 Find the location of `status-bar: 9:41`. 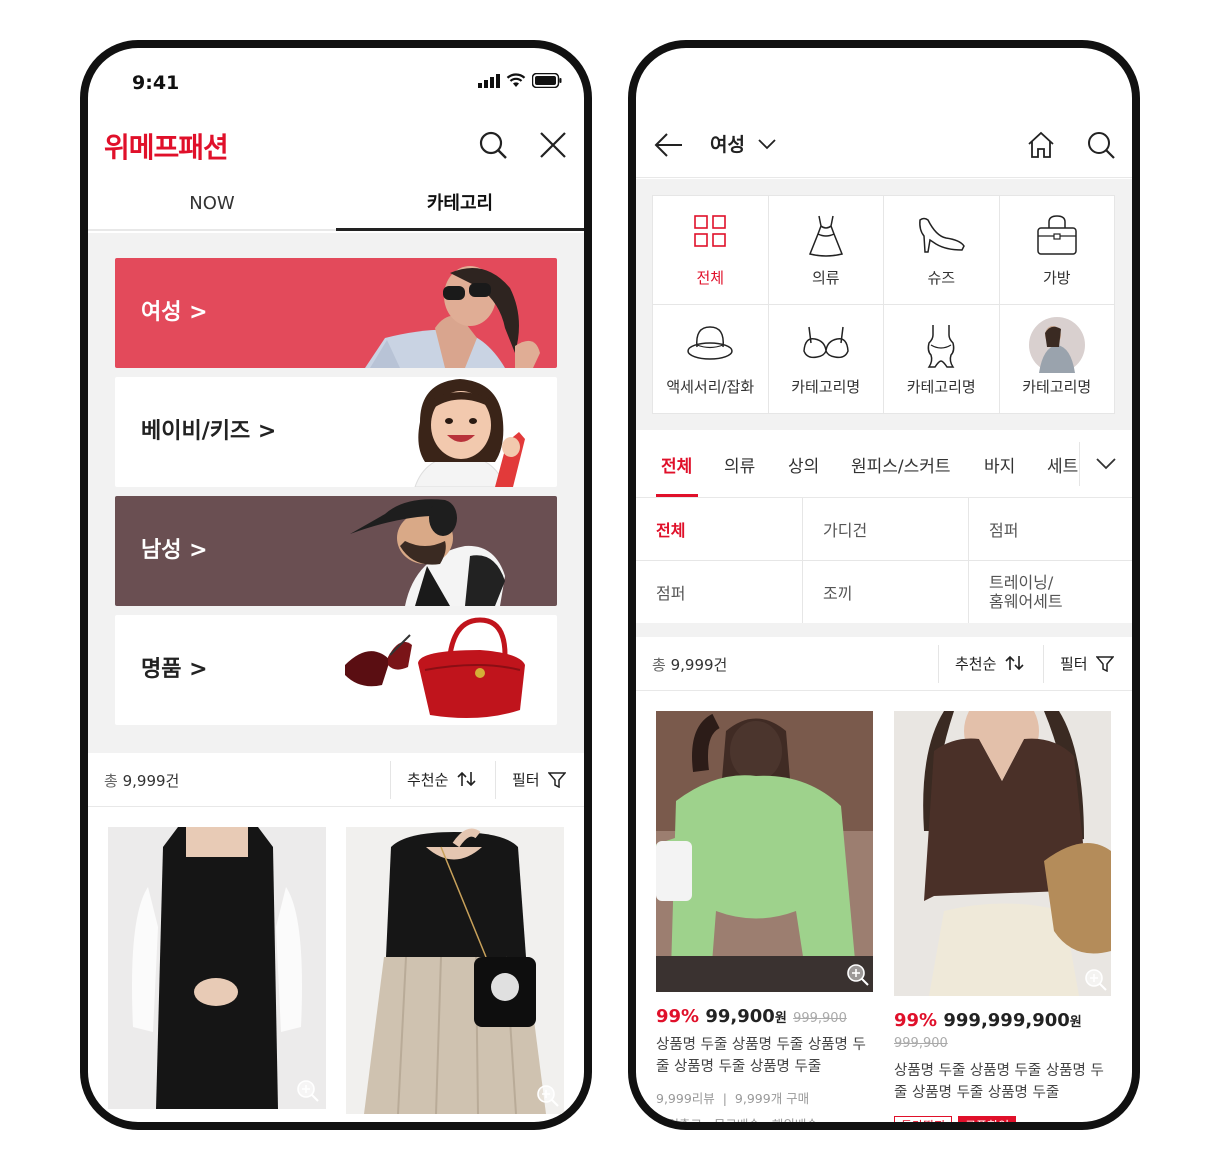

status-bar: 9:41 is located at coordinates (336, 80).